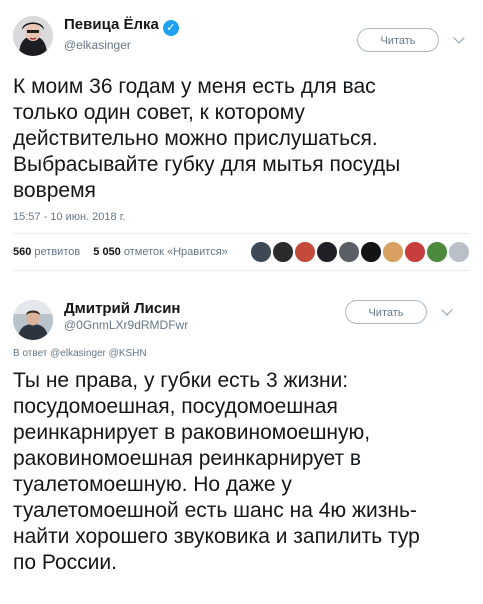 The width and height of the screenshot is (483, 604). What do you see at coordinates (111, 24) in the screenshot?
I see `author-name-text: Певица Ёлка` at bounding box center [111, 24].